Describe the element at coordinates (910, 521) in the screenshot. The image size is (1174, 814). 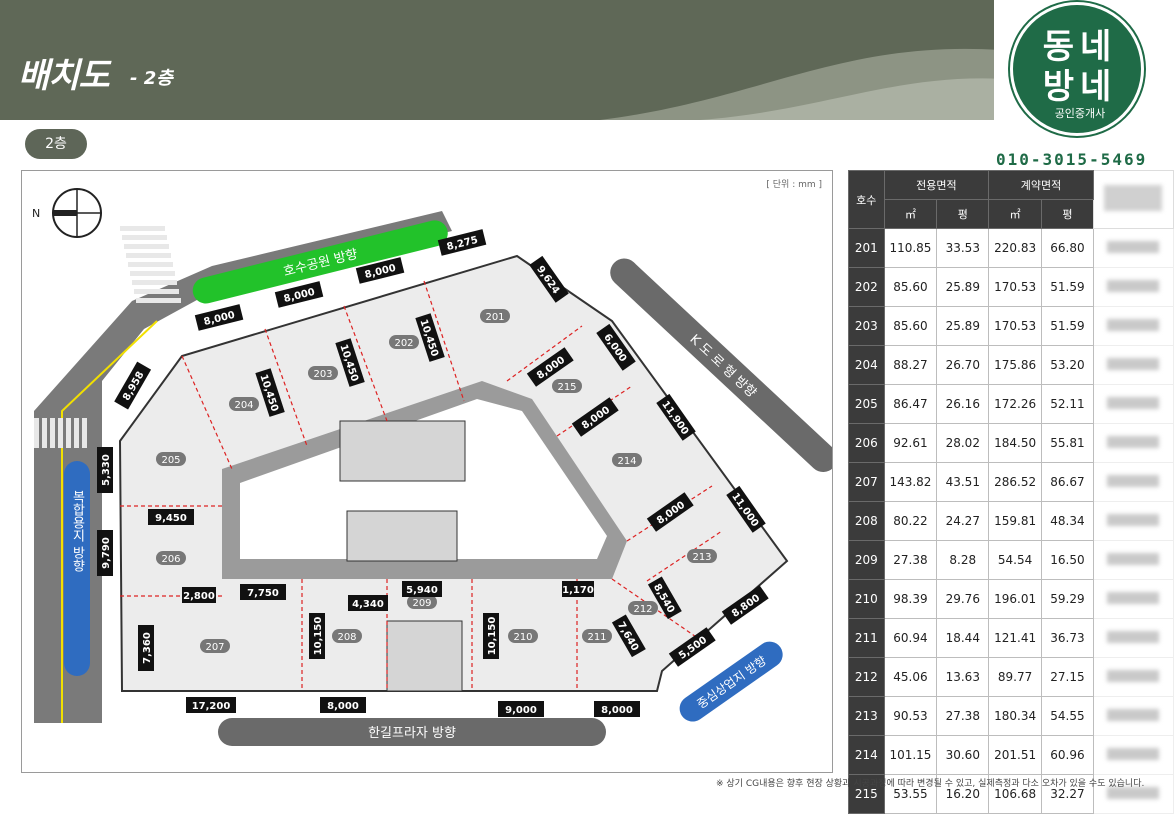
I see `cell-value: 80.22` at that location.